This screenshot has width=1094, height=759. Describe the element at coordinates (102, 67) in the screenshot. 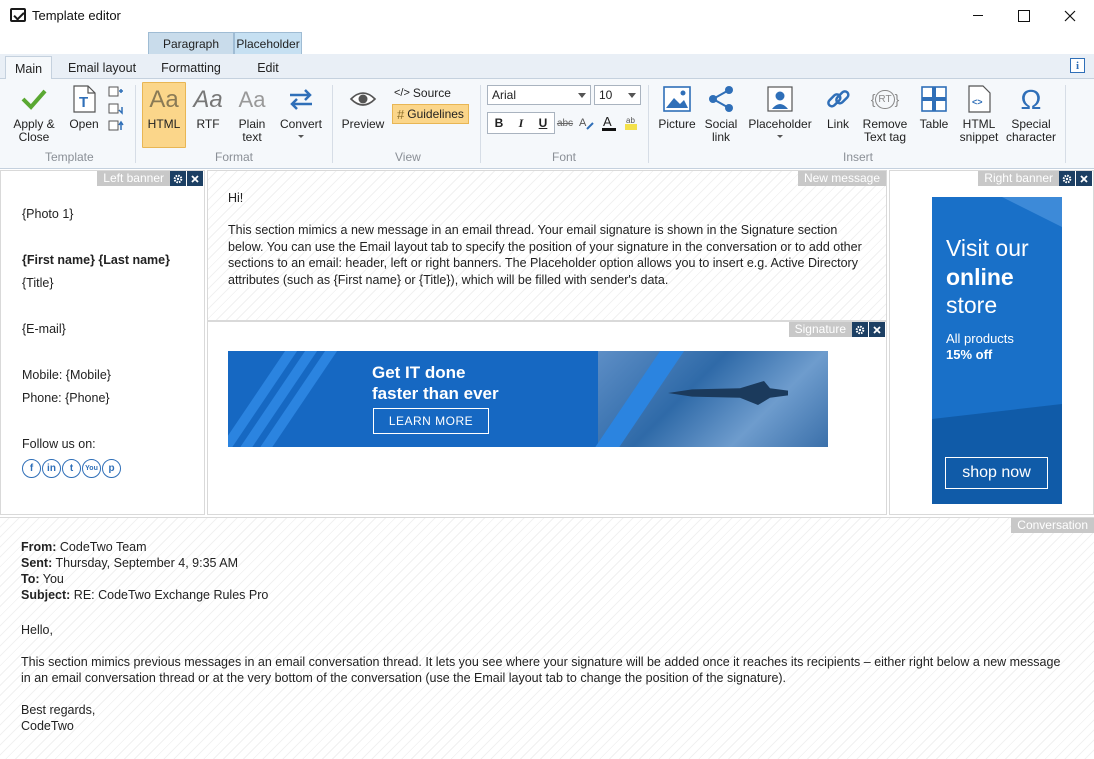

I see `tab-email-layout: Email layout` at that location.